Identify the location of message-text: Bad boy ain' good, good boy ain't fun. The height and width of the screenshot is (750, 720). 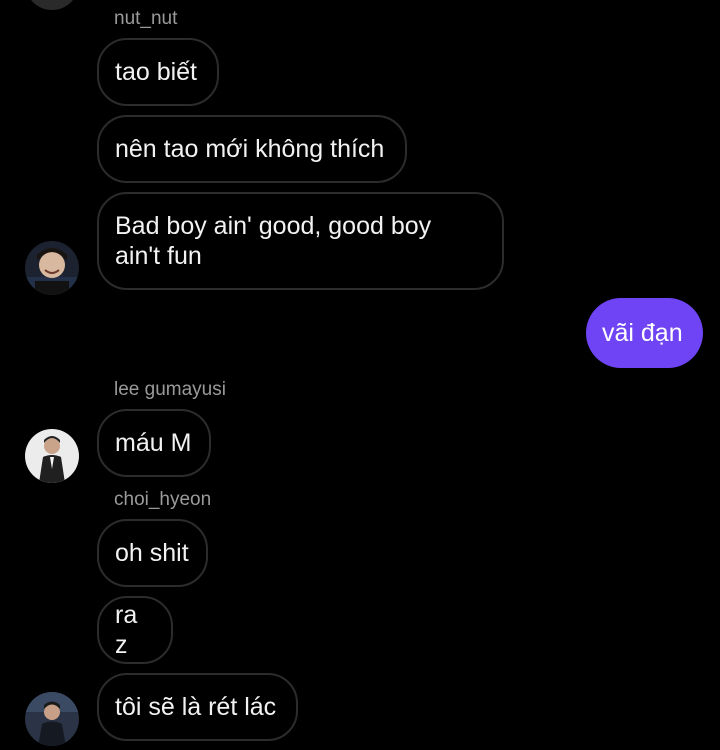
(273, 241).